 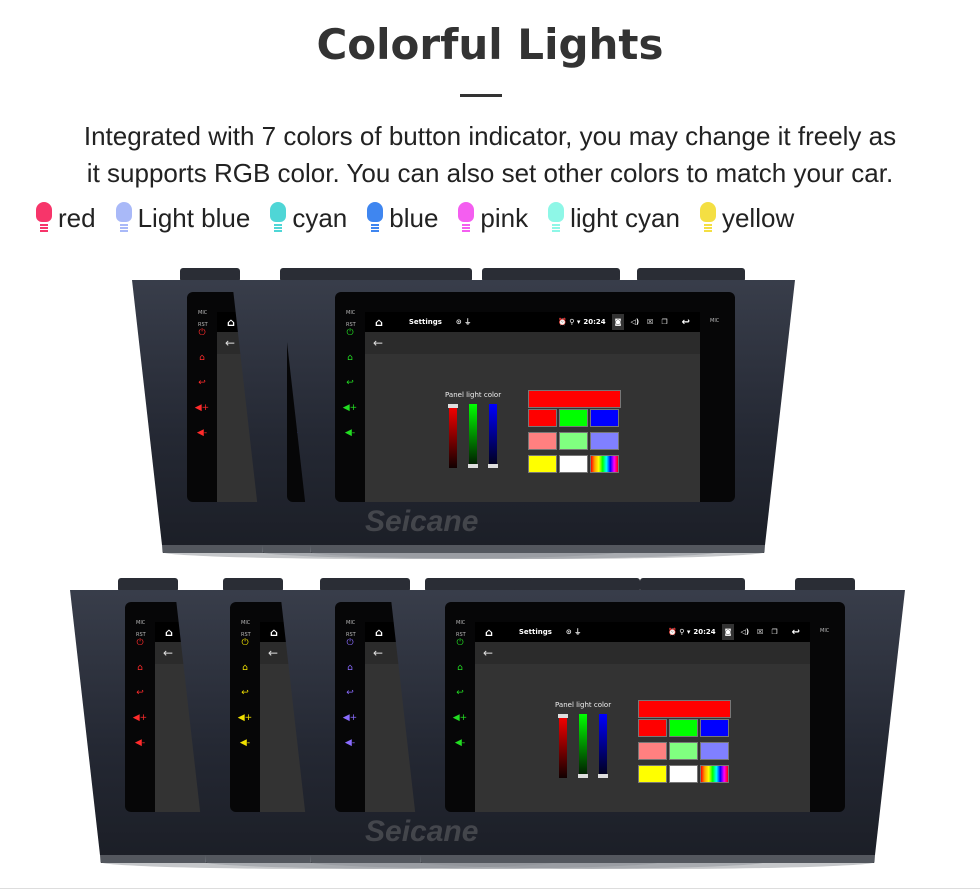 I want to click on legend-item: blue, so click(x=402, y=218).